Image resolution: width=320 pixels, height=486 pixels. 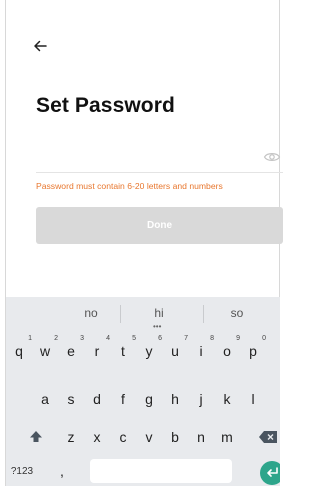 I want to click on key-q: q1, so click(x=19, y=350).